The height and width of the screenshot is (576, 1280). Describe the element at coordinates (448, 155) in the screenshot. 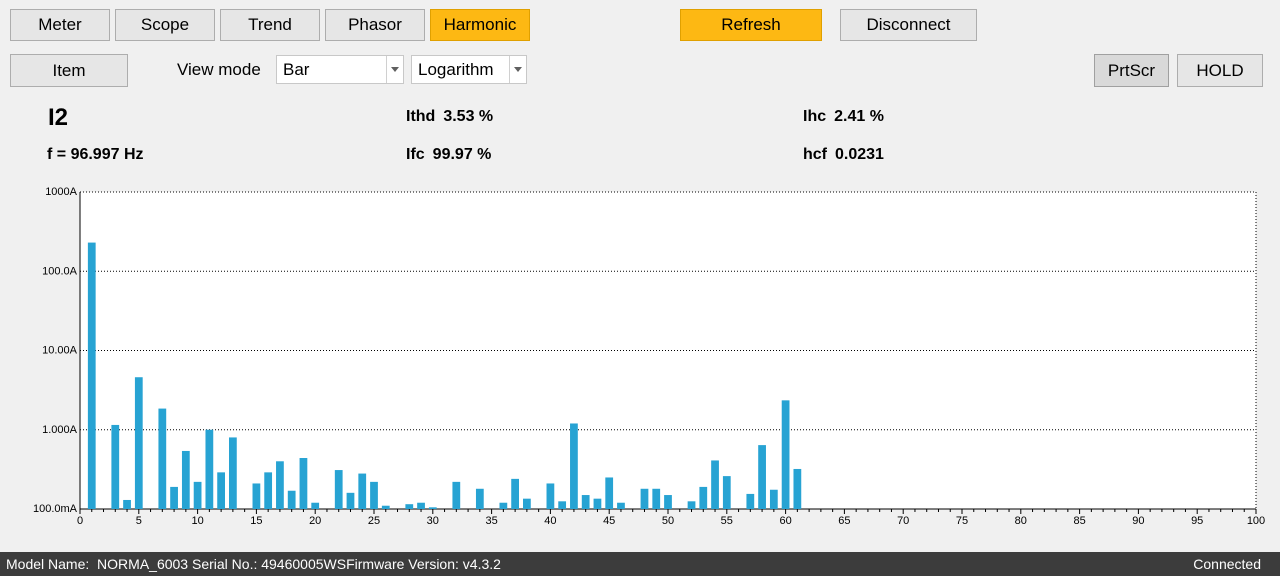

I see `ifc-readout: Ifc 99.97 %` at that location.